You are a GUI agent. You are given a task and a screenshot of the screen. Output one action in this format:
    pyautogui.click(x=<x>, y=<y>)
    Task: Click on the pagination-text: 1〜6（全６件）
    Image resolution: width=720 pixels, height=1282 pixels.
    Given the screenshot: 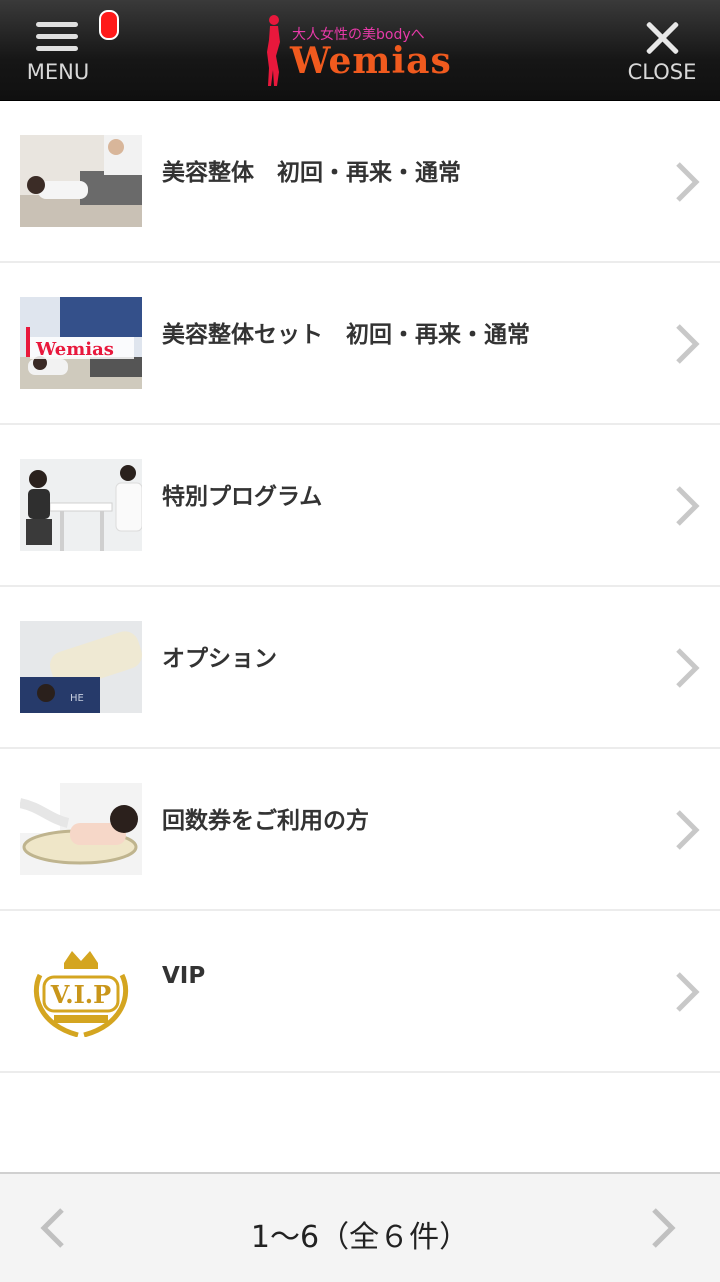 What is the action you would take?
    pyautogui.click(x=360, y=1237)
    